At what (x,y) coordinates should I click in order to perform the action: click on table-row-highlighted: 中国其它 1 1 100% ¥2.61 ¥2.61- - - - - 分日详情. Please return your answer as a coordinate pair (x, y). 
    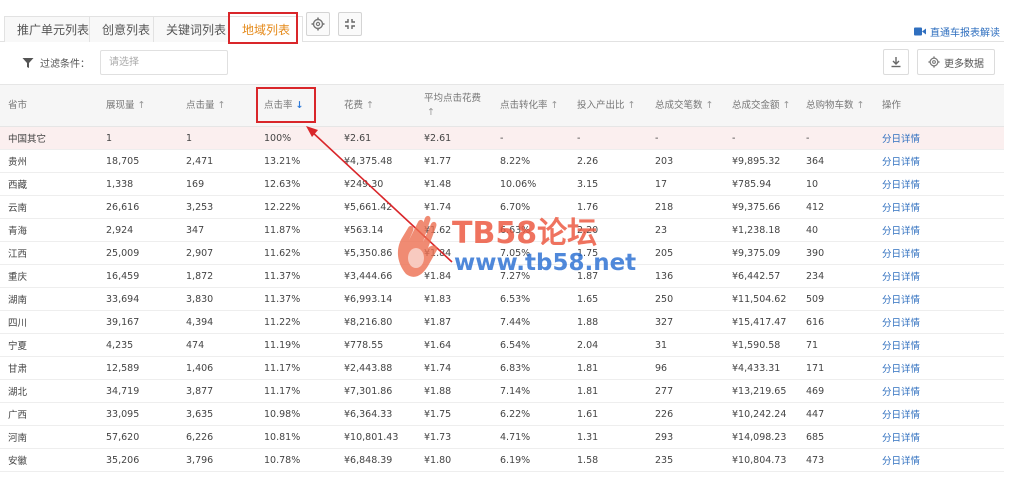
    Looking at the image, I should click on (502, 138).